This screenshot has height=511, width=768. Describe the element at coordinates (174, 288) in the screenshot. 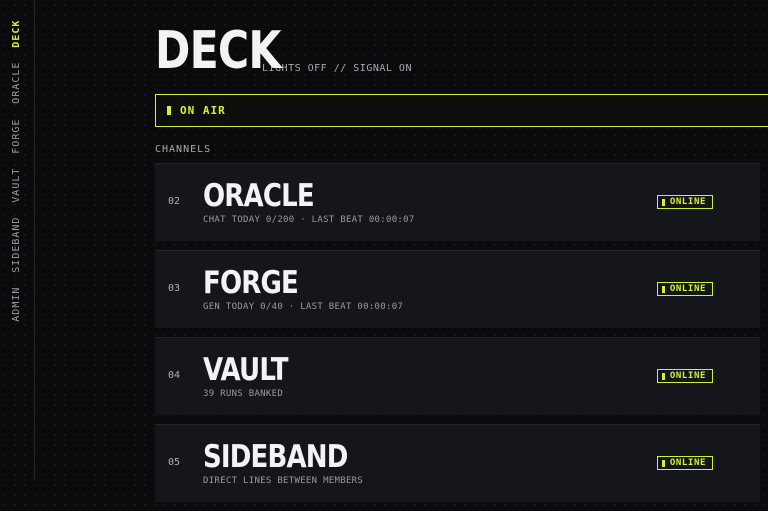

I see `channel-number: 03` at that location.